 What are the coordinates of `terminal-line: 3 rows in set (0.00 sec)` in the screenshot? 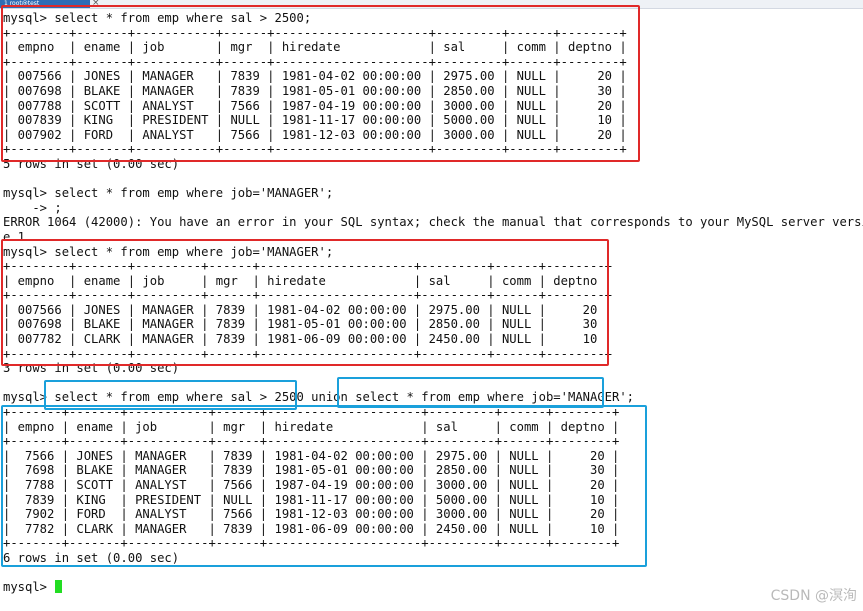 It's located at (433, 368).